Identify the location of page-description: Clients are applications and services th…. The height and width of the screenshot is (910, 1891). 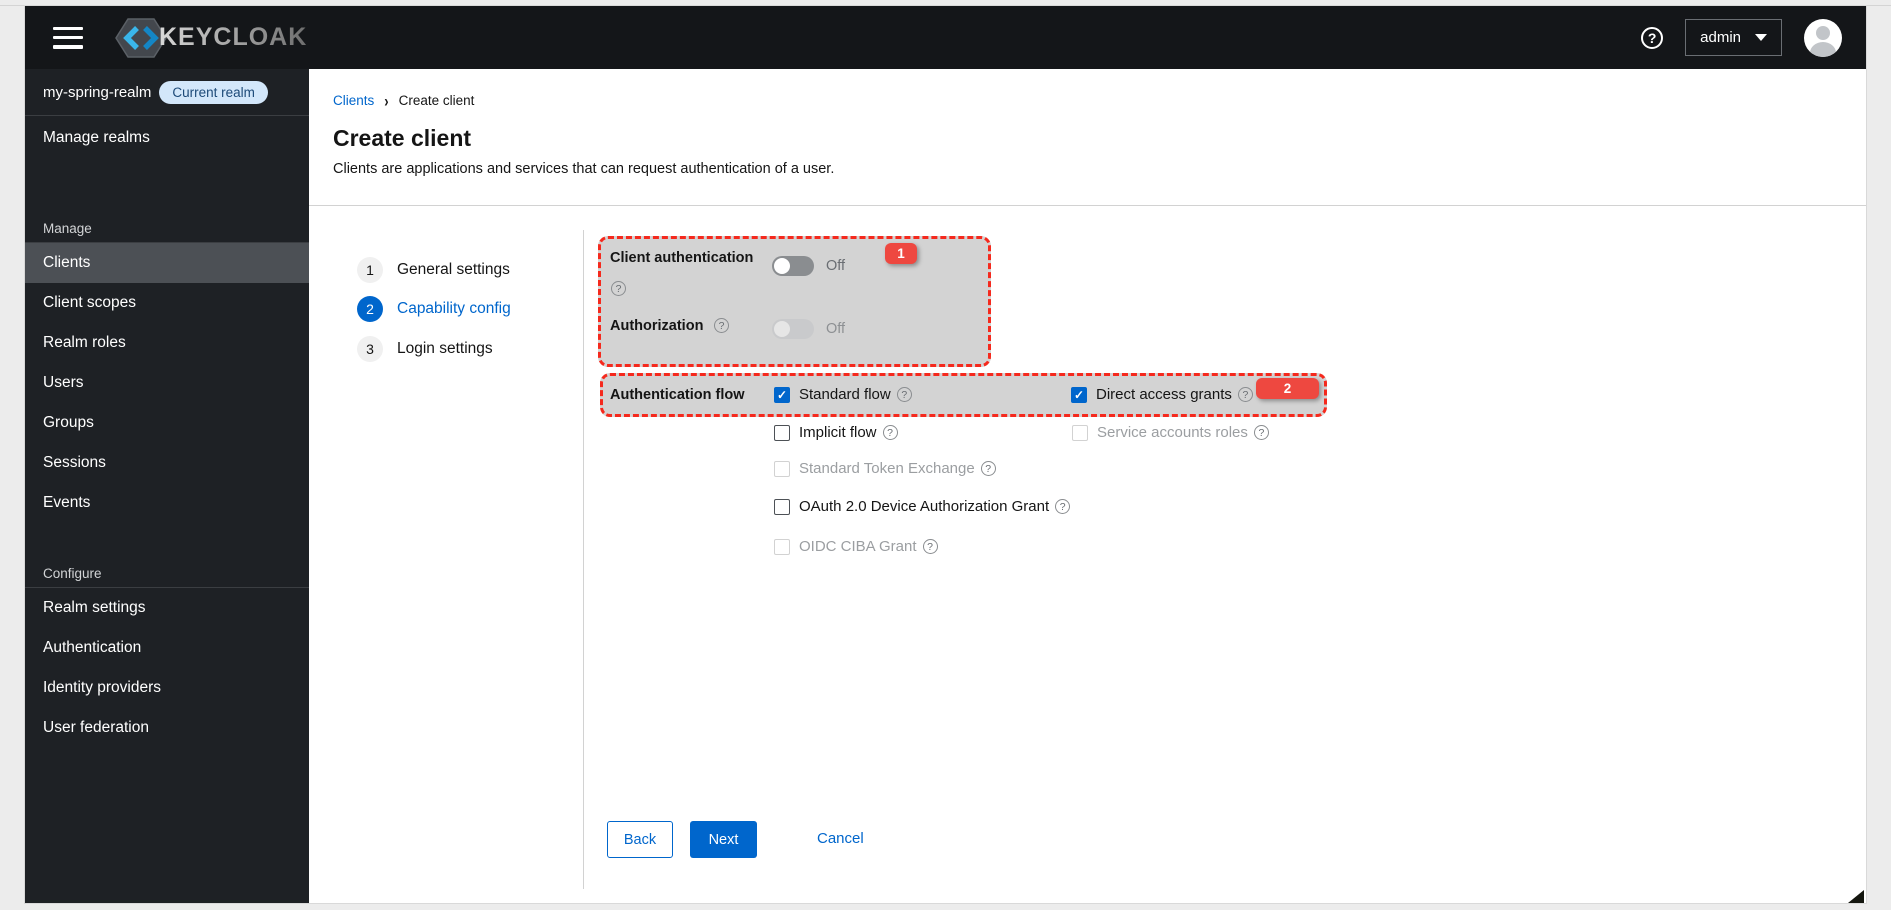
(584, 169).